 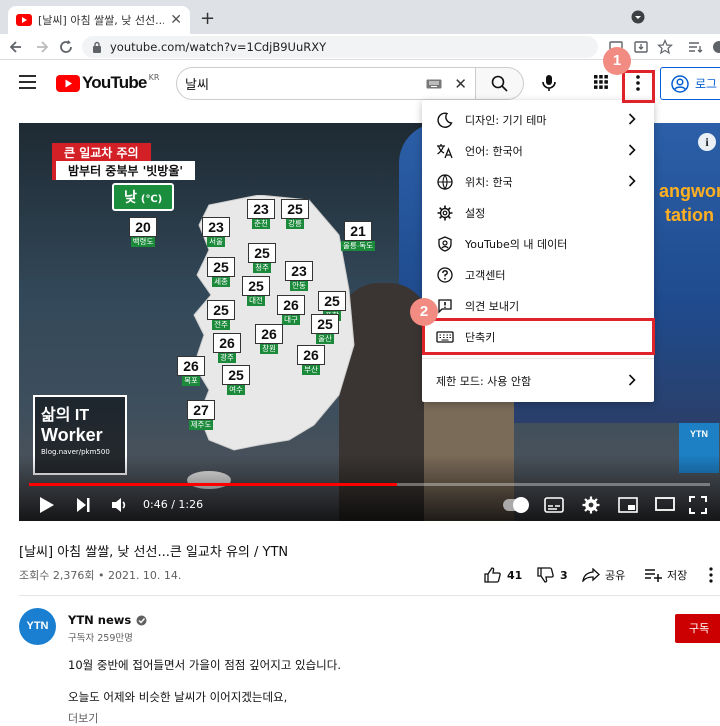 I want to click on login-button: 로그, so click(x=690, y=83).